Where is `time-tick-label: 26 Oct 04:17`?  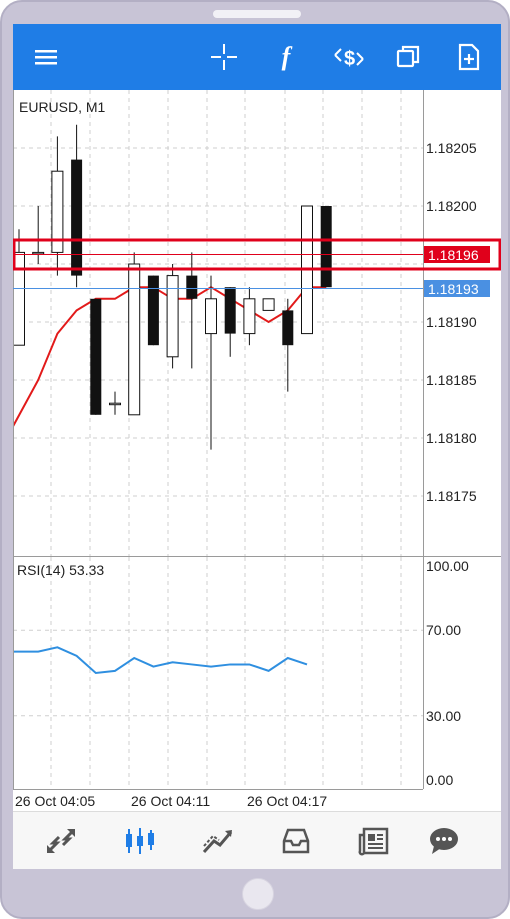
time-tick-label: 26 Oct 04:17 is located at coordinates (287, 801).